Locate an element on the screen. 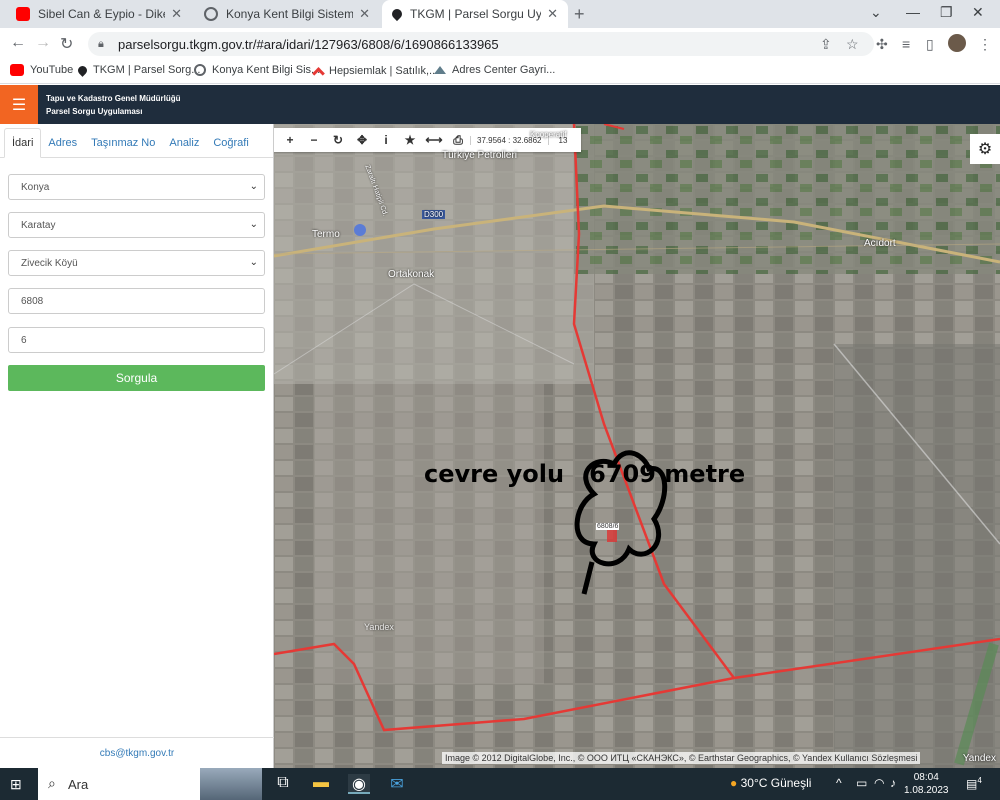  clock: 08:04 1.08.2023 is located at coordinates (926, 784).